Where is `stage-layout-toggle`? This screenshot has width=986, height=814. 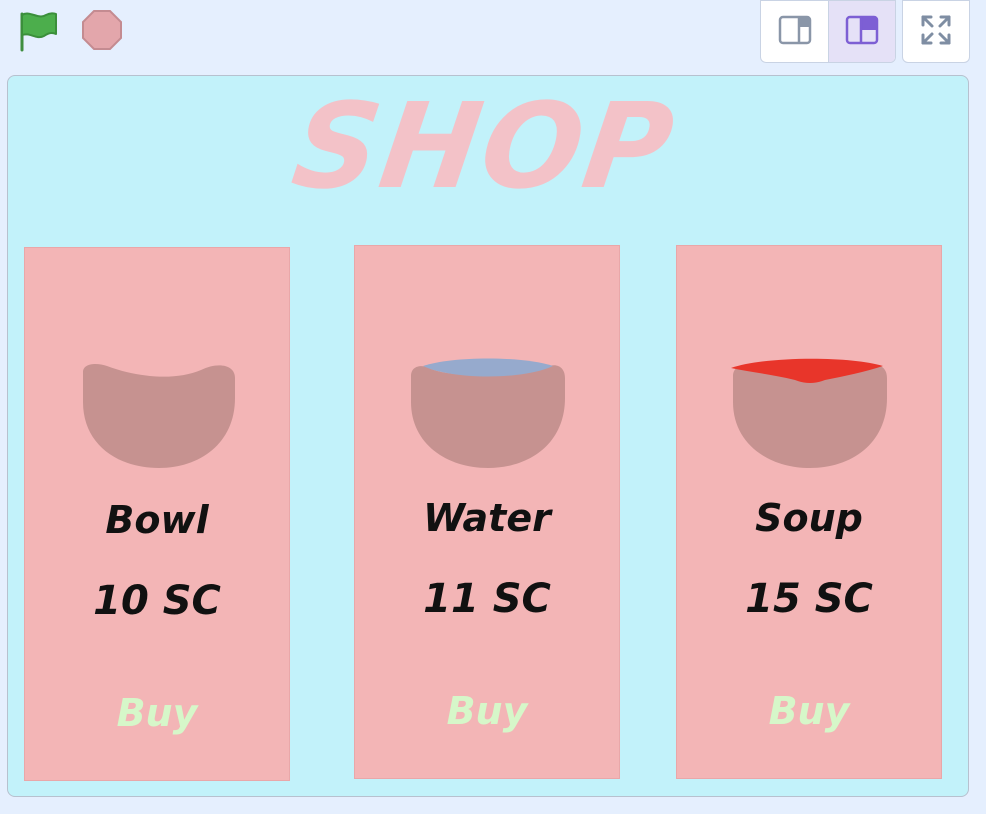
stage-layout-toggle is located at coordinates (828, 31).